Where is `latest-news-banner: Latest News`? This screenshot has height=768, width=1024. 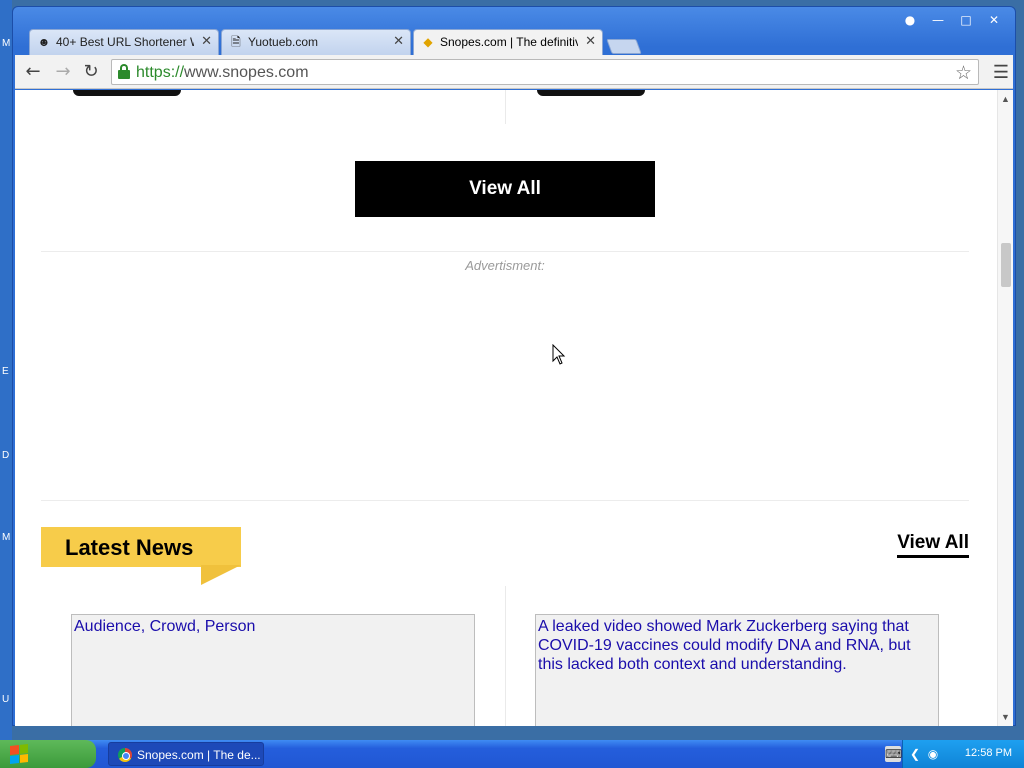 latest-news-banner: Latest News is located at coordinates (141, 556).